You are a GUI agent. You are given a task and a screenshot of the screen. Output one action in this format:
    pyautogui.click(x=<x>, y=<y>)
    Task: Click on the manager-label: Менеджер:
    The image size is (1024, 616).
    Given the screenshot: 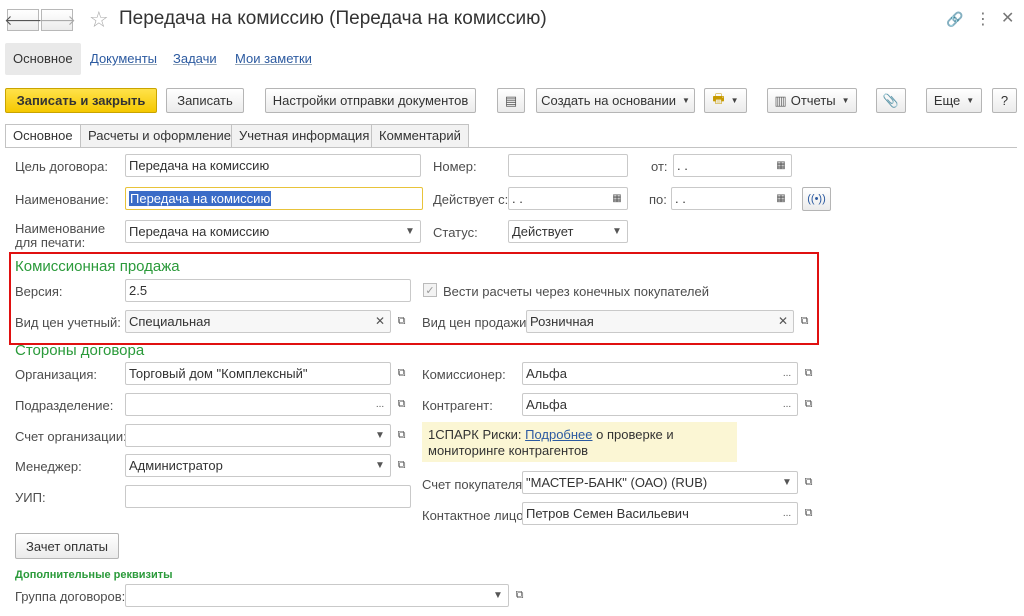 What is the action you would take?
    pyautogui.click(x=48, y=466)
    